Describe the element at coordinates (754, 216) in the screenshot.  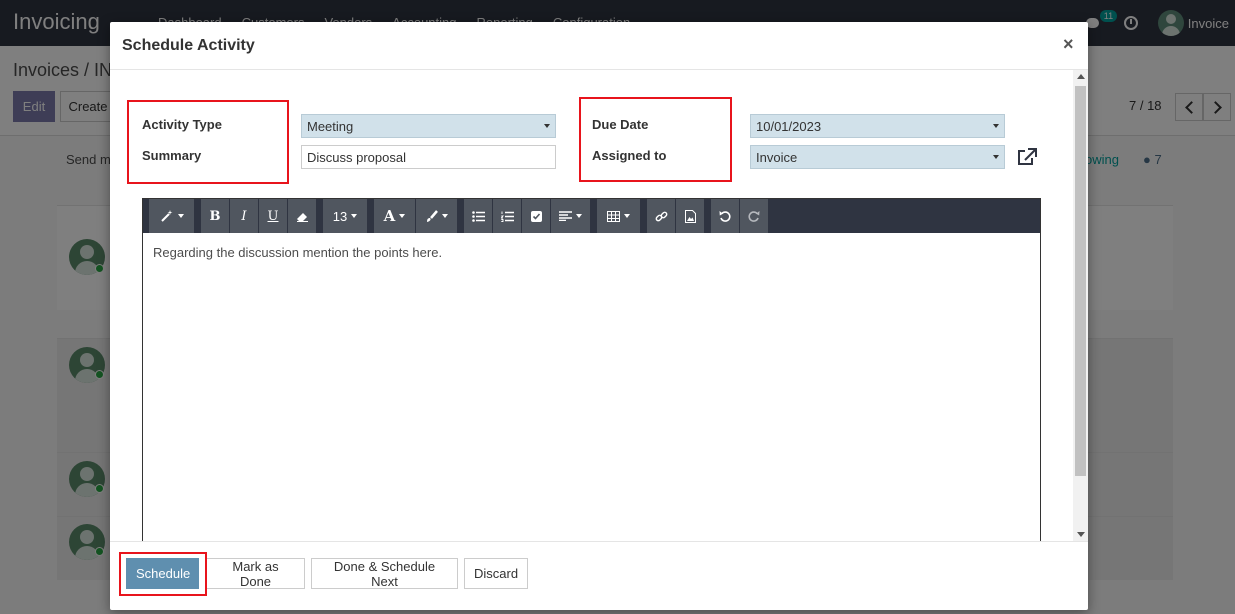
I see `redo-icon` at that location.